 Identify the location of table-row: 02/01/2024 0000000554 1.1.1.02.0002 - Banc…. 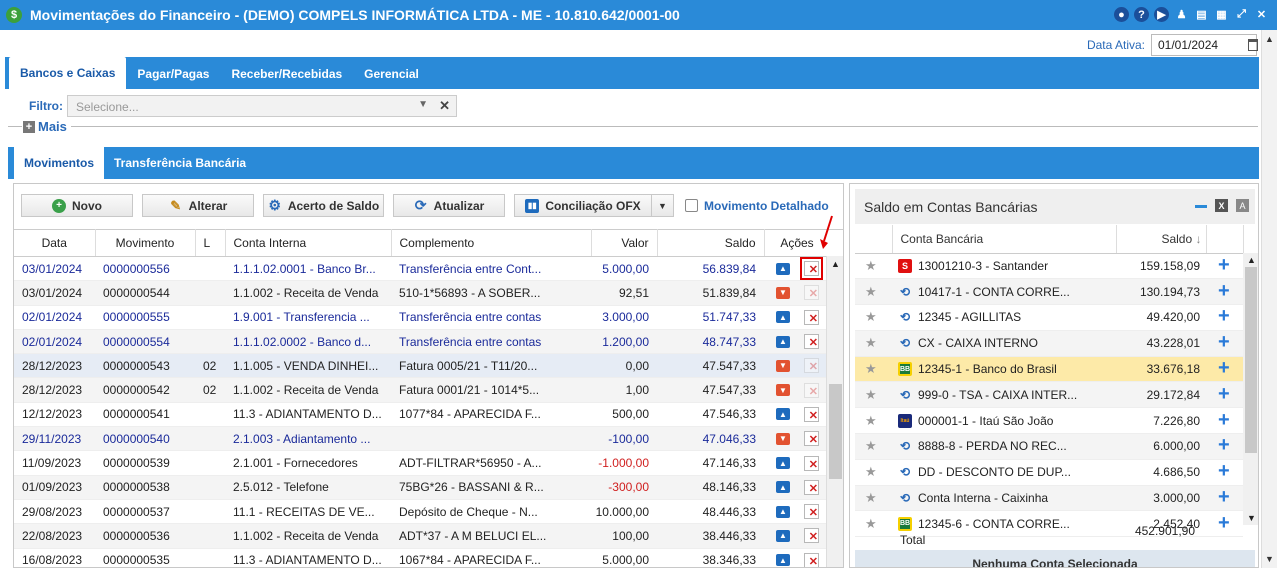
(428, 342).